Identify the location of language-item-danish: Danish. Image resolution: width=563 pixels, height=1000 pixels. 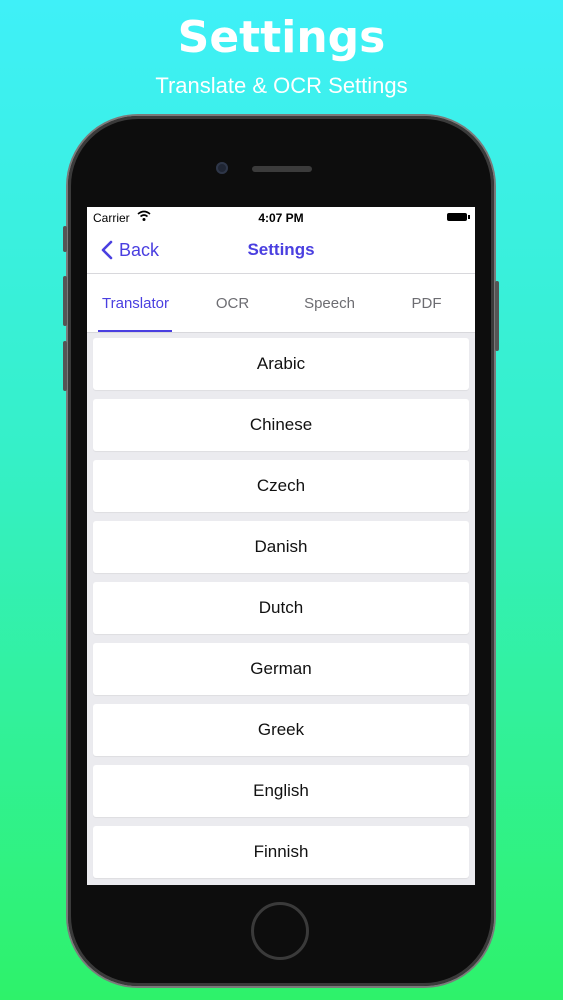
(281, 547).